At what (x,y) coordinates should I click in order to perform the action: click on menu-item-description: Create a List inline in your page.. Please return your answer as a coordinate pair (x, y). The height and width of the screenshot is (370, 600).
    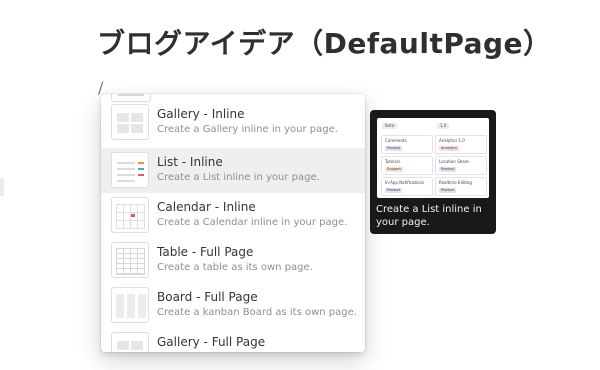
    Looking at the image, I should click on (238, 177).